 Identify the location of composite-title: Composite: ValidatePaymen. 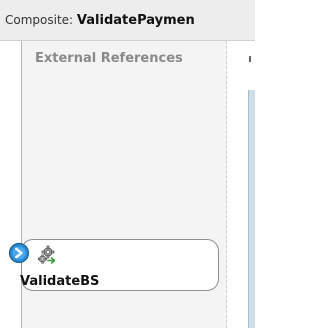
(100, 20).